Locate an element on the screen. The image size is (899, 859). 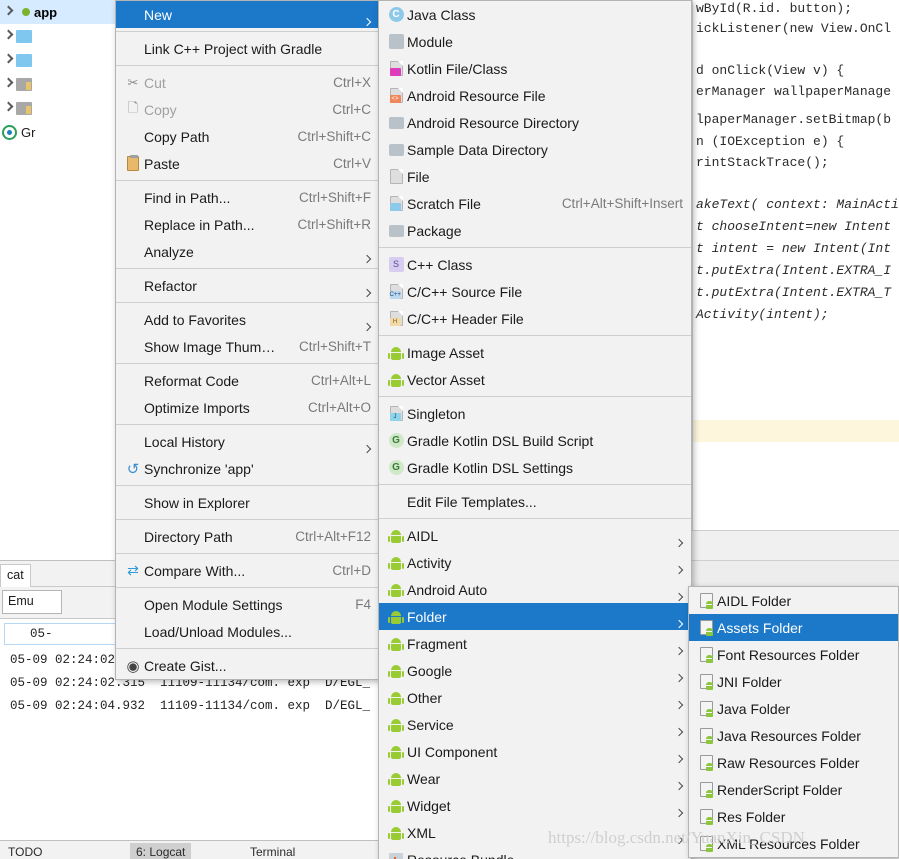
menu-item-resource-bundle: Resource Bundle is located at coordinates (535, 852).